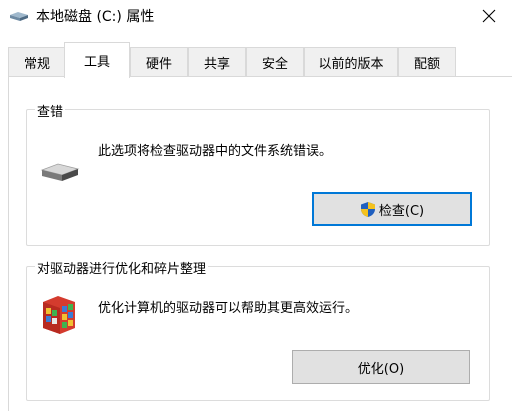 Image resolution: width=512 pixels, height=411 pixels. I want to click on tab-sharing: 共享, so click(217, 62).